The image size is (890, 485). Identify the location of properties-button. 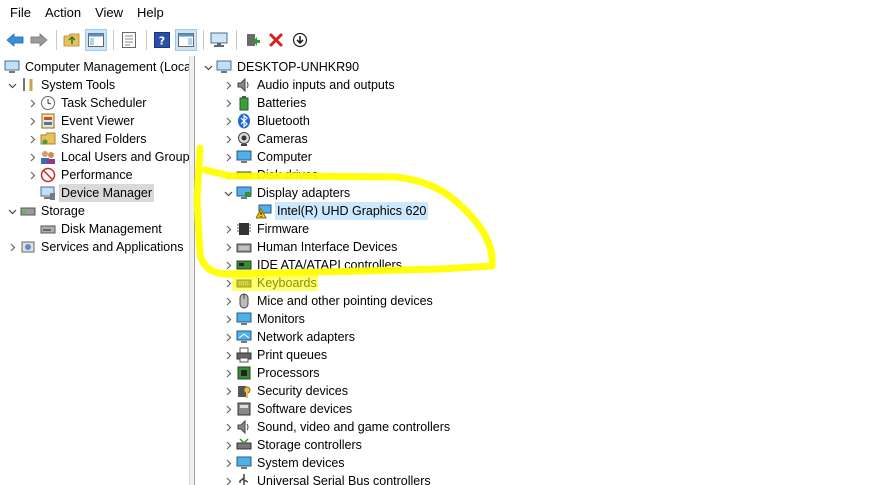
(129, 40).